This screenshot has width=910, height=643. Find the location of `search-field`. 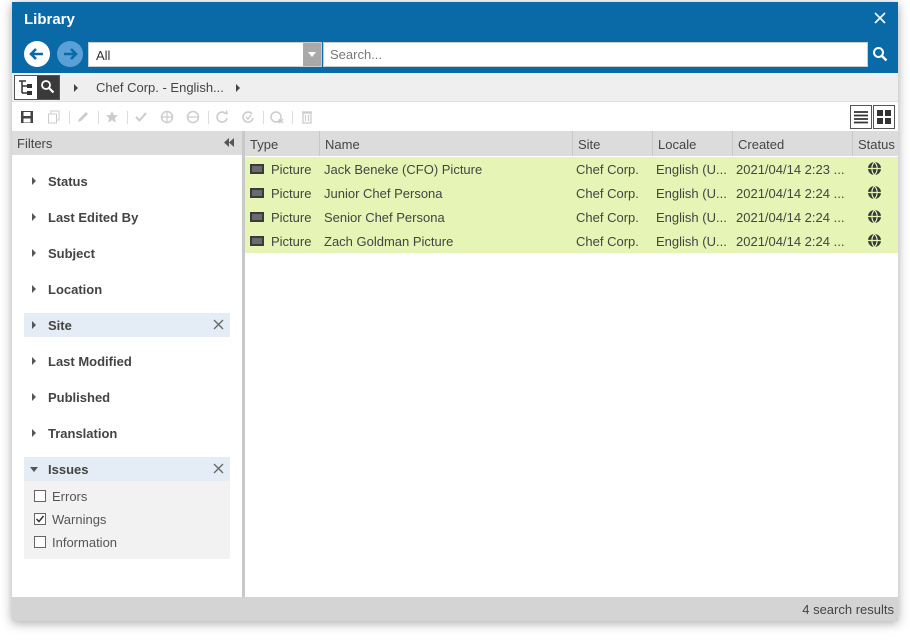

search-field is located at coordinates (595, 54).